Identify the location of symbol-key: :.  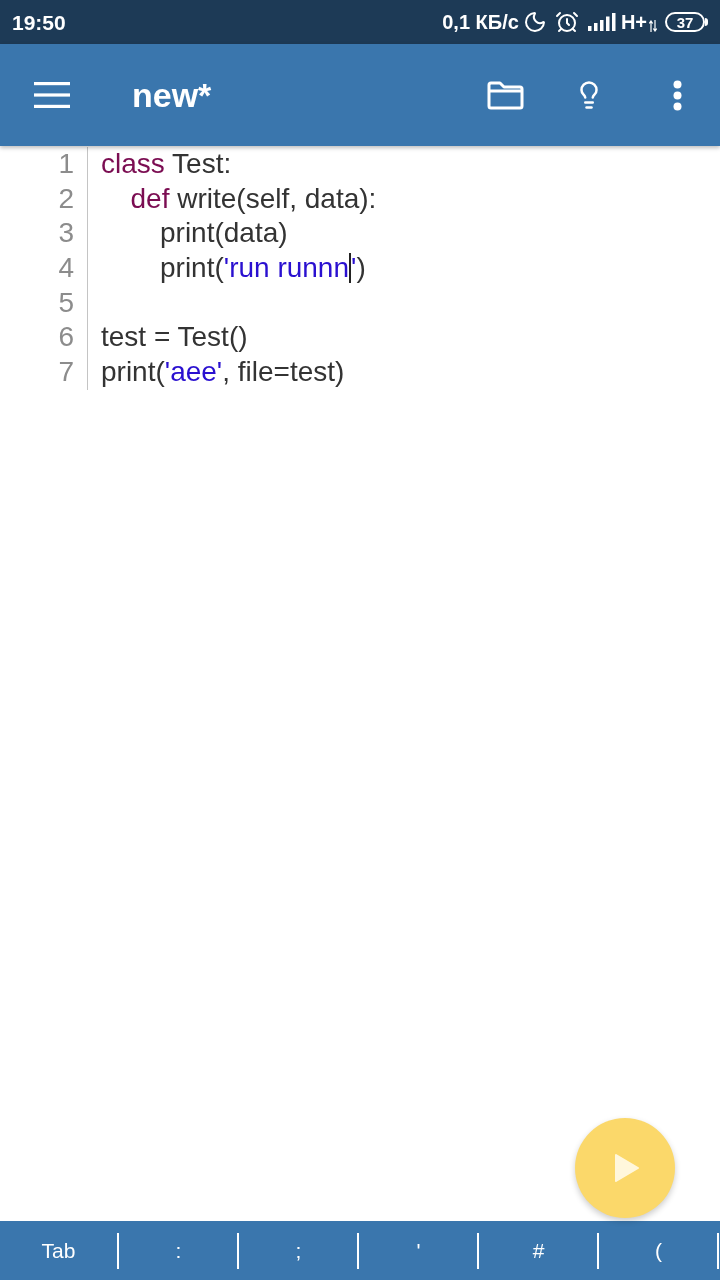
(178, 1250).